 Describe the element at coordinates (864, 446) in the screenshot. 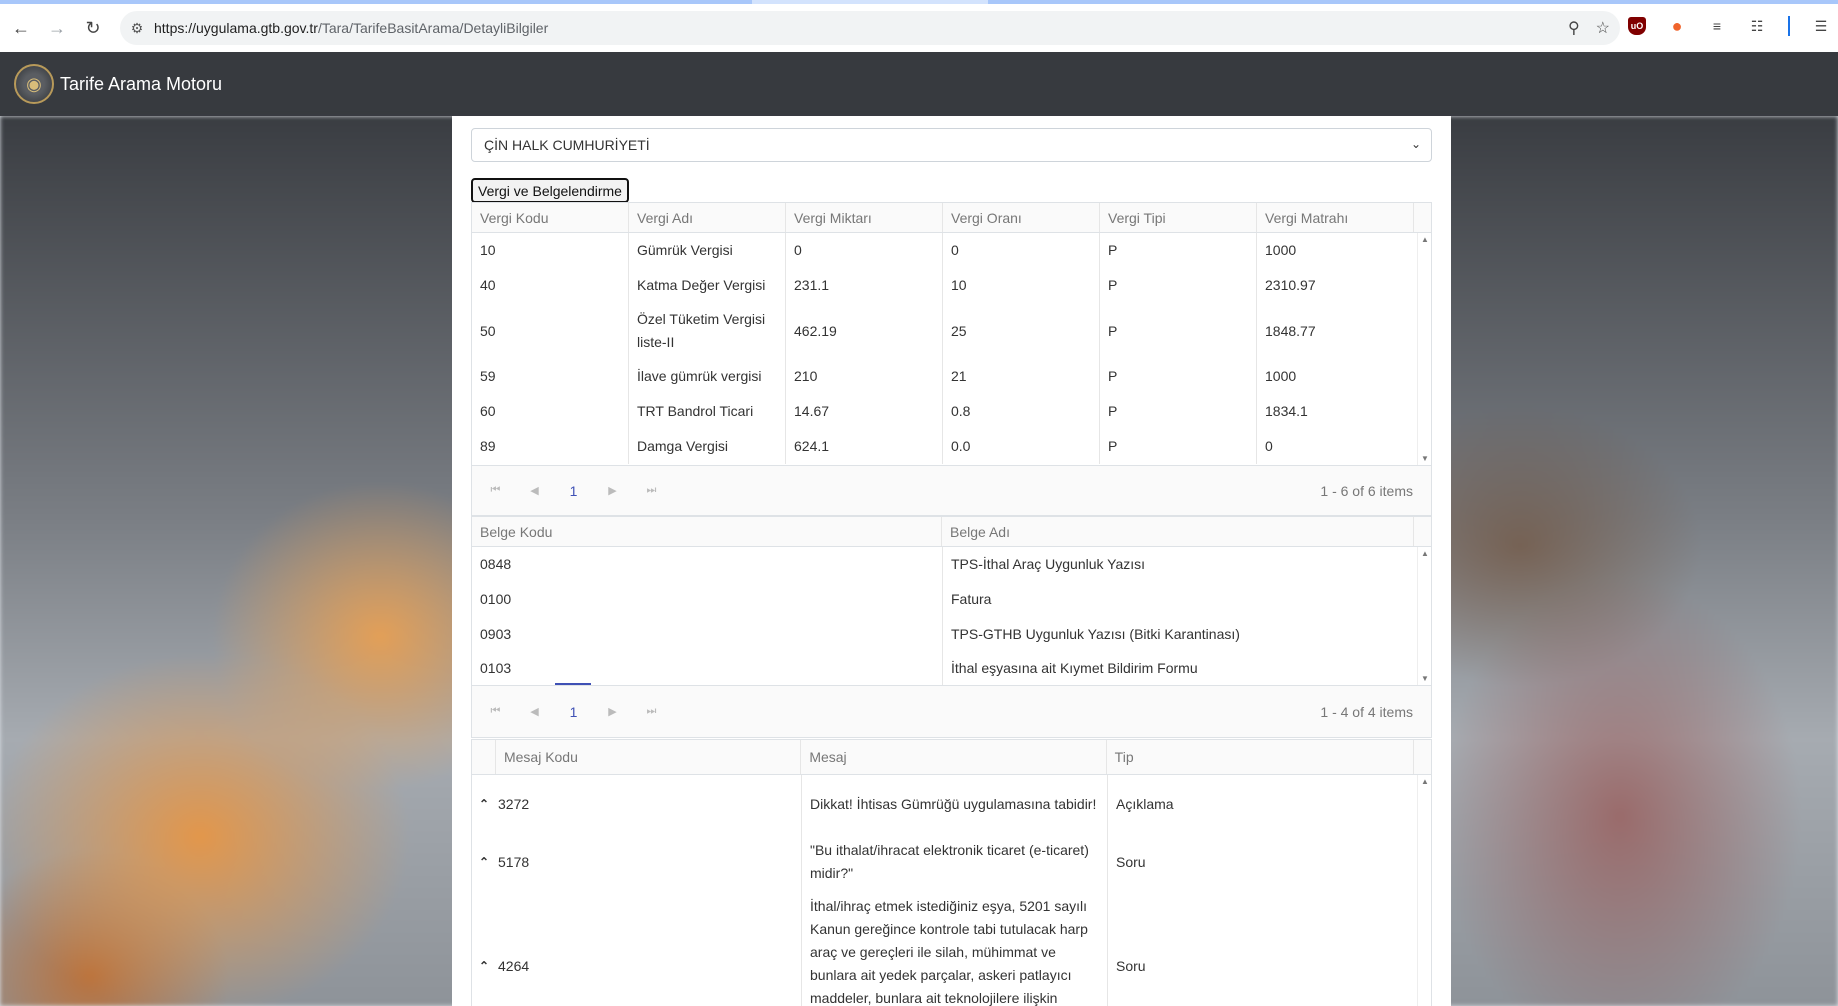

I see `cell-amount: 624.1` at that location.